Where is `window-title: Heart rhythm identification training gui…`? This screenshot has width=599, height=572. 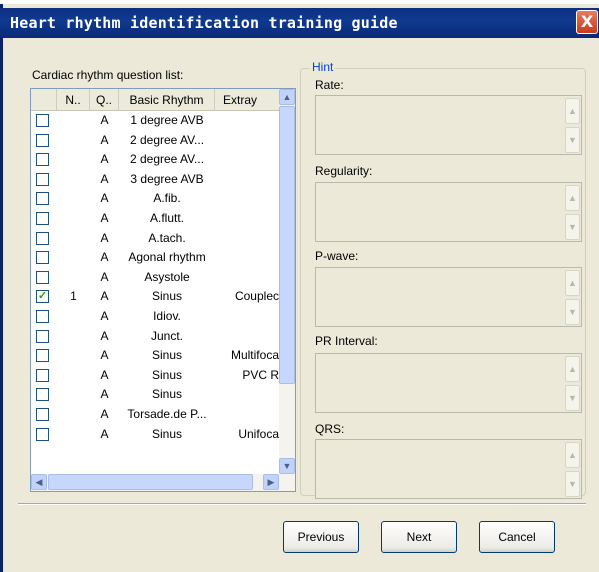
window-title: Heart rhythm identification training gui… is located at coordinates (204, 23).